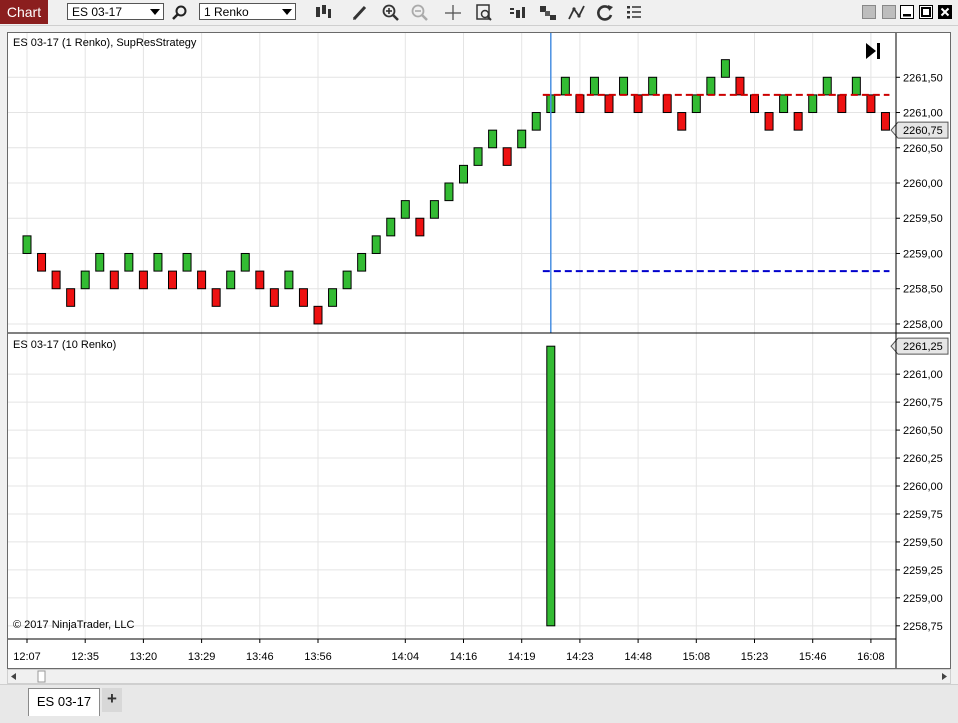 This screenshot has height=723, width=958. Describe the element at coordinates (13, 676) in the screenshot. I see `scroll-left-icon` at that location.